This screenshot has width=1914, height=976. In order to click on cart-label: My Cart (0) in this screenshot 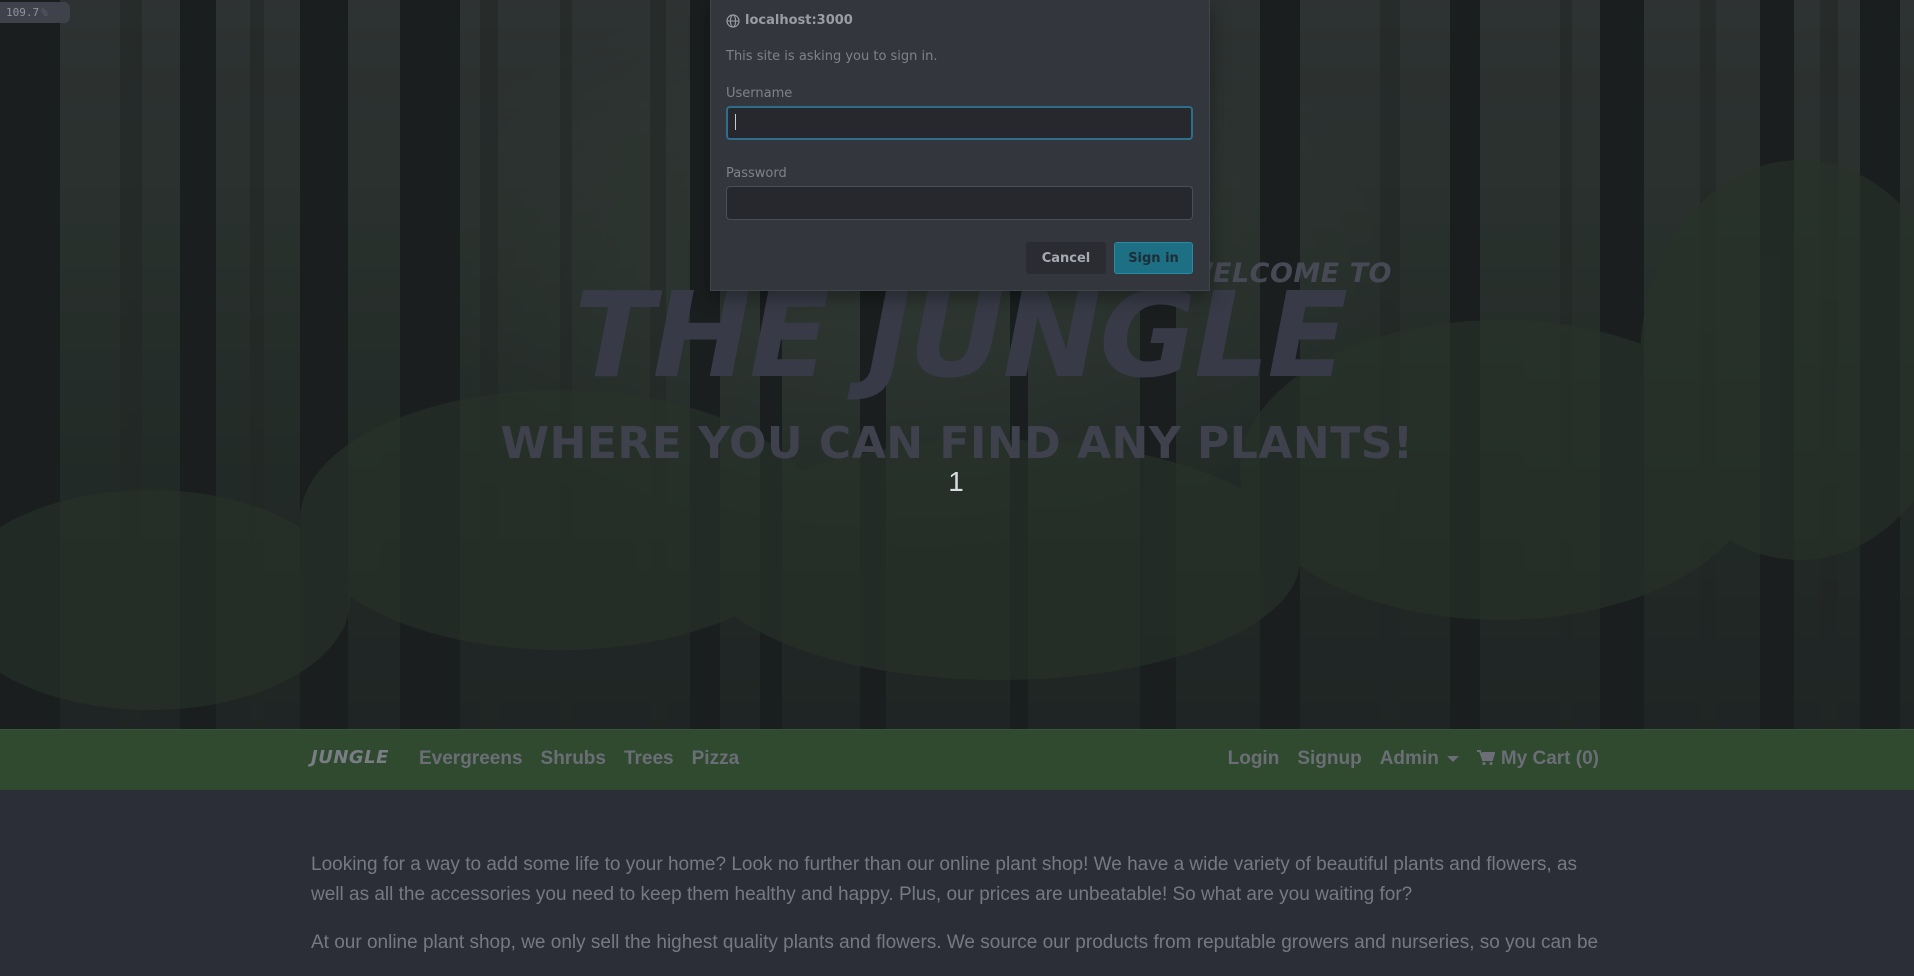, I will do `click(1549, 758)`.